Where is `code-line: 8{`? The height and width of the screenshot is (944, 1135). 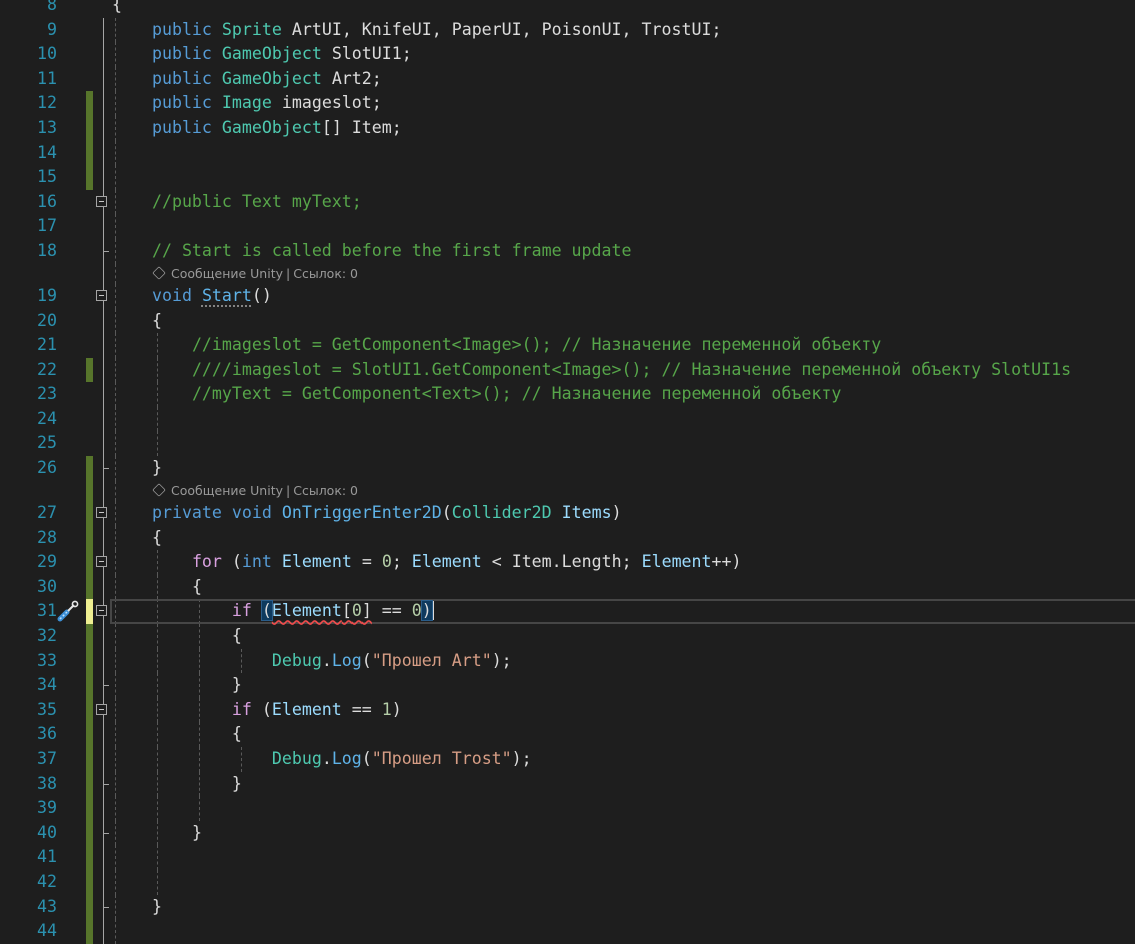
code-line: 8{ is located at coordinates (567, 9).